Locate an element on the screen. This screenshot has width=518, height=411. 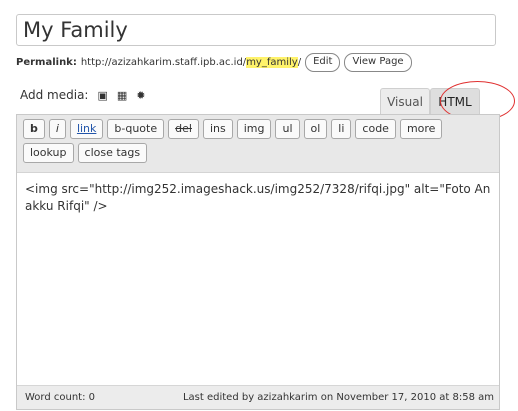
link-button: link is located at coordinates (86, 129).